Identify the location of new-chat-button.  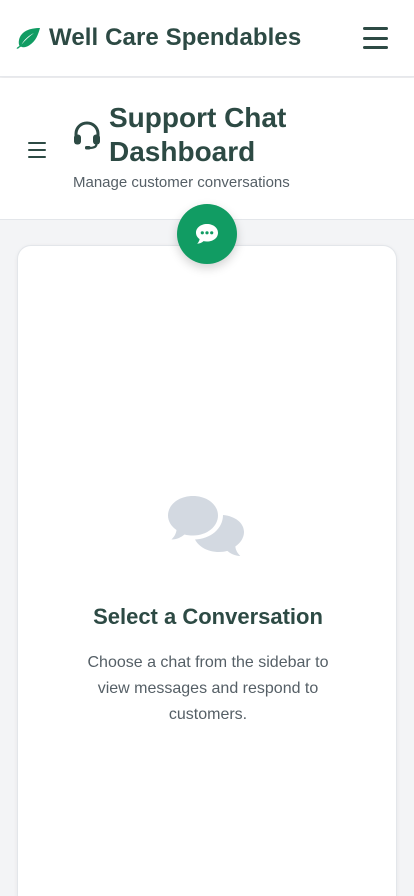
(207, 234).